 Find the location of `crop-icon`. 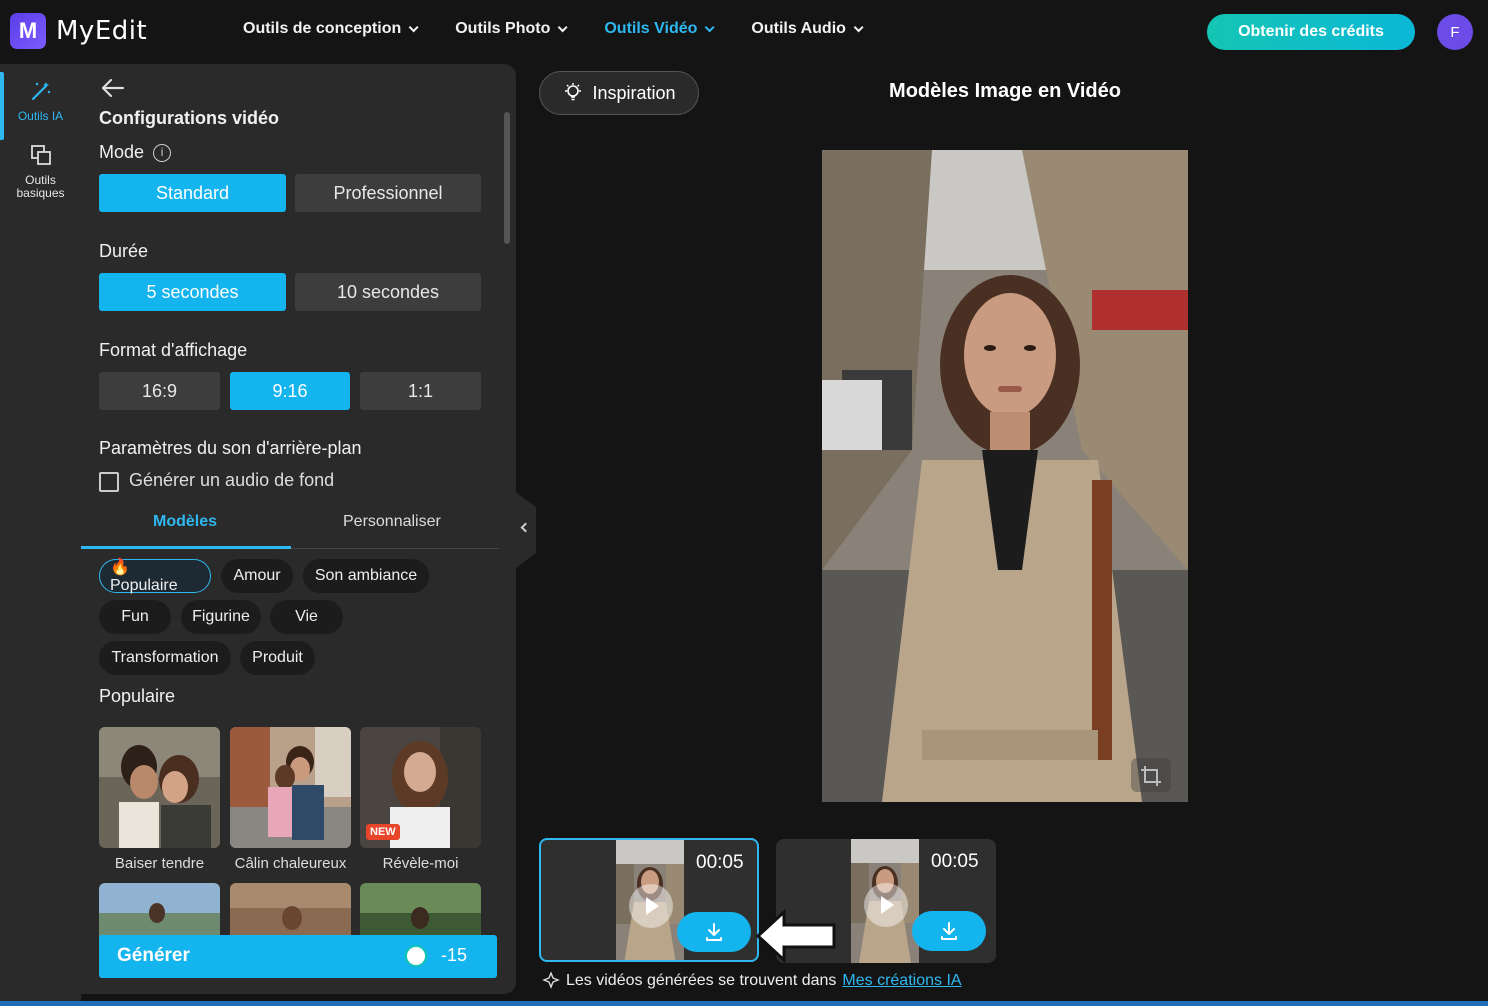

crop-icon is located at coordinates (1151, 776).